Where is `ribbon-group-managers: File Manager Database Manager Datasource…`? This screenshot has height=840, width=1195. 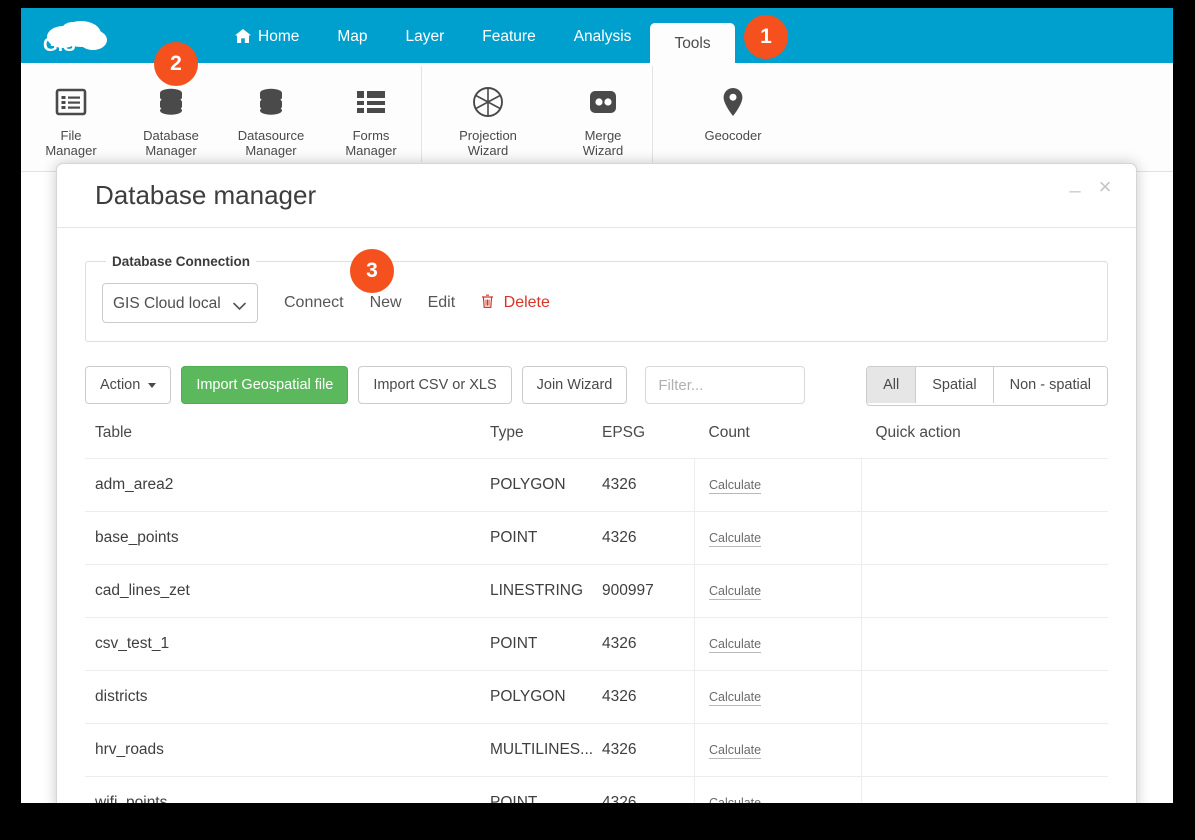
ribbon-group-managers: File Manager Database Manager Datasource… is located at coordinates (221, 113).